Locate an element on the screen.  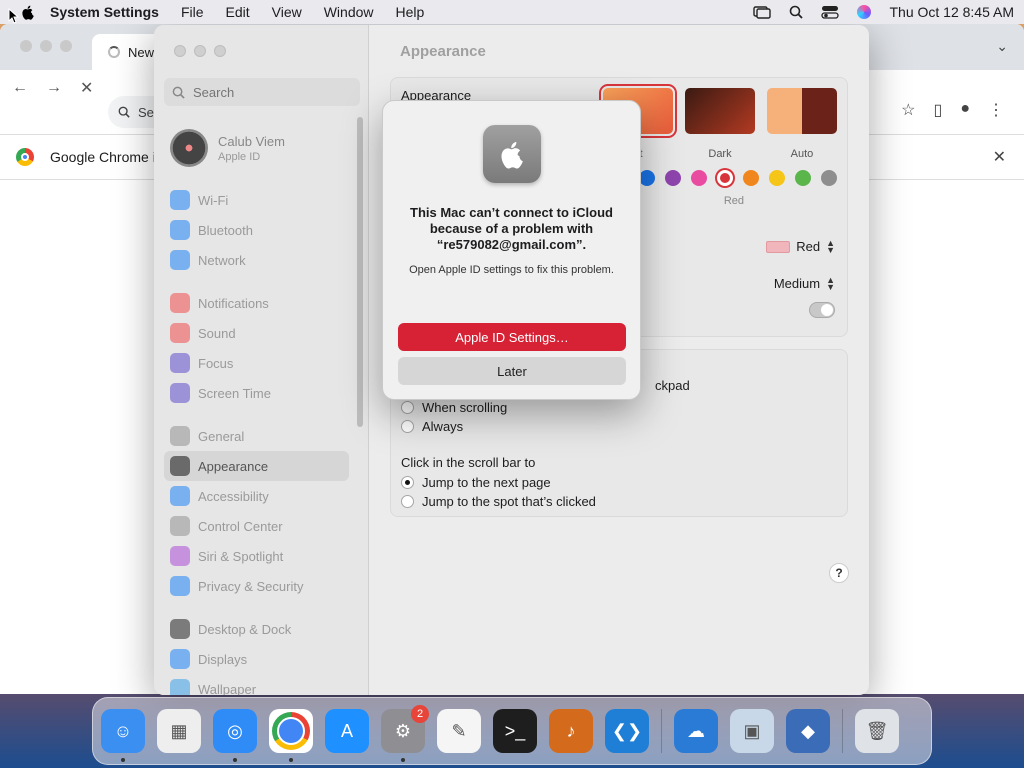
vscode-icon: ❮❯ is located at coordinates (627, 731).